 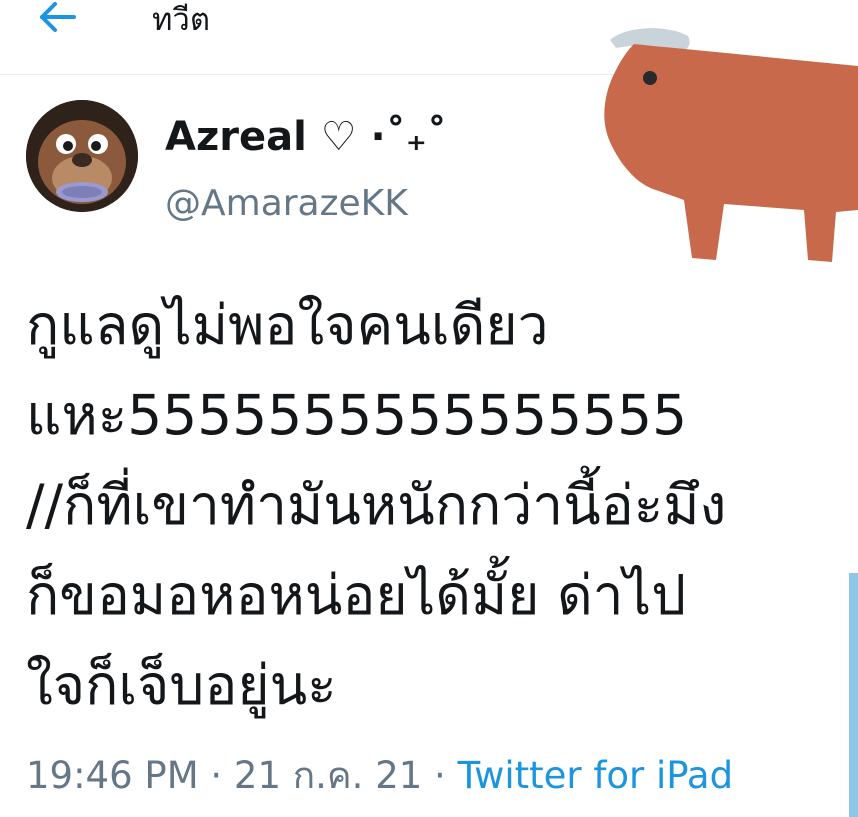 What do you see at coordinates (853, 695) in the screenshot?
I see `scrollbar` at bounding box center [853, 695].